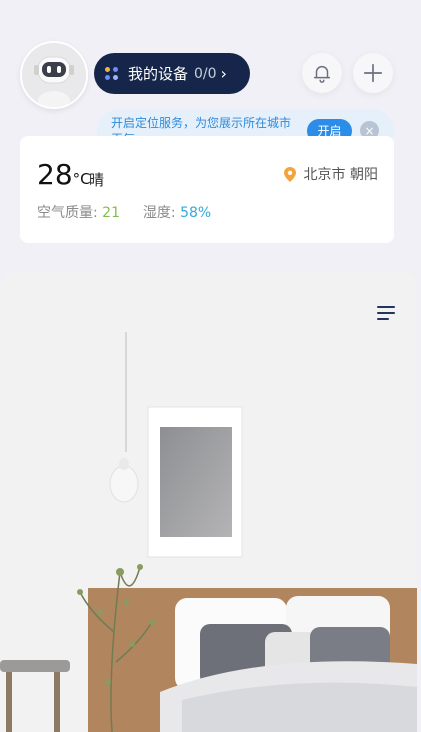  I want to click on weather-metrics: 空气质量: 21 湿度: 58%, so click(124, 212).